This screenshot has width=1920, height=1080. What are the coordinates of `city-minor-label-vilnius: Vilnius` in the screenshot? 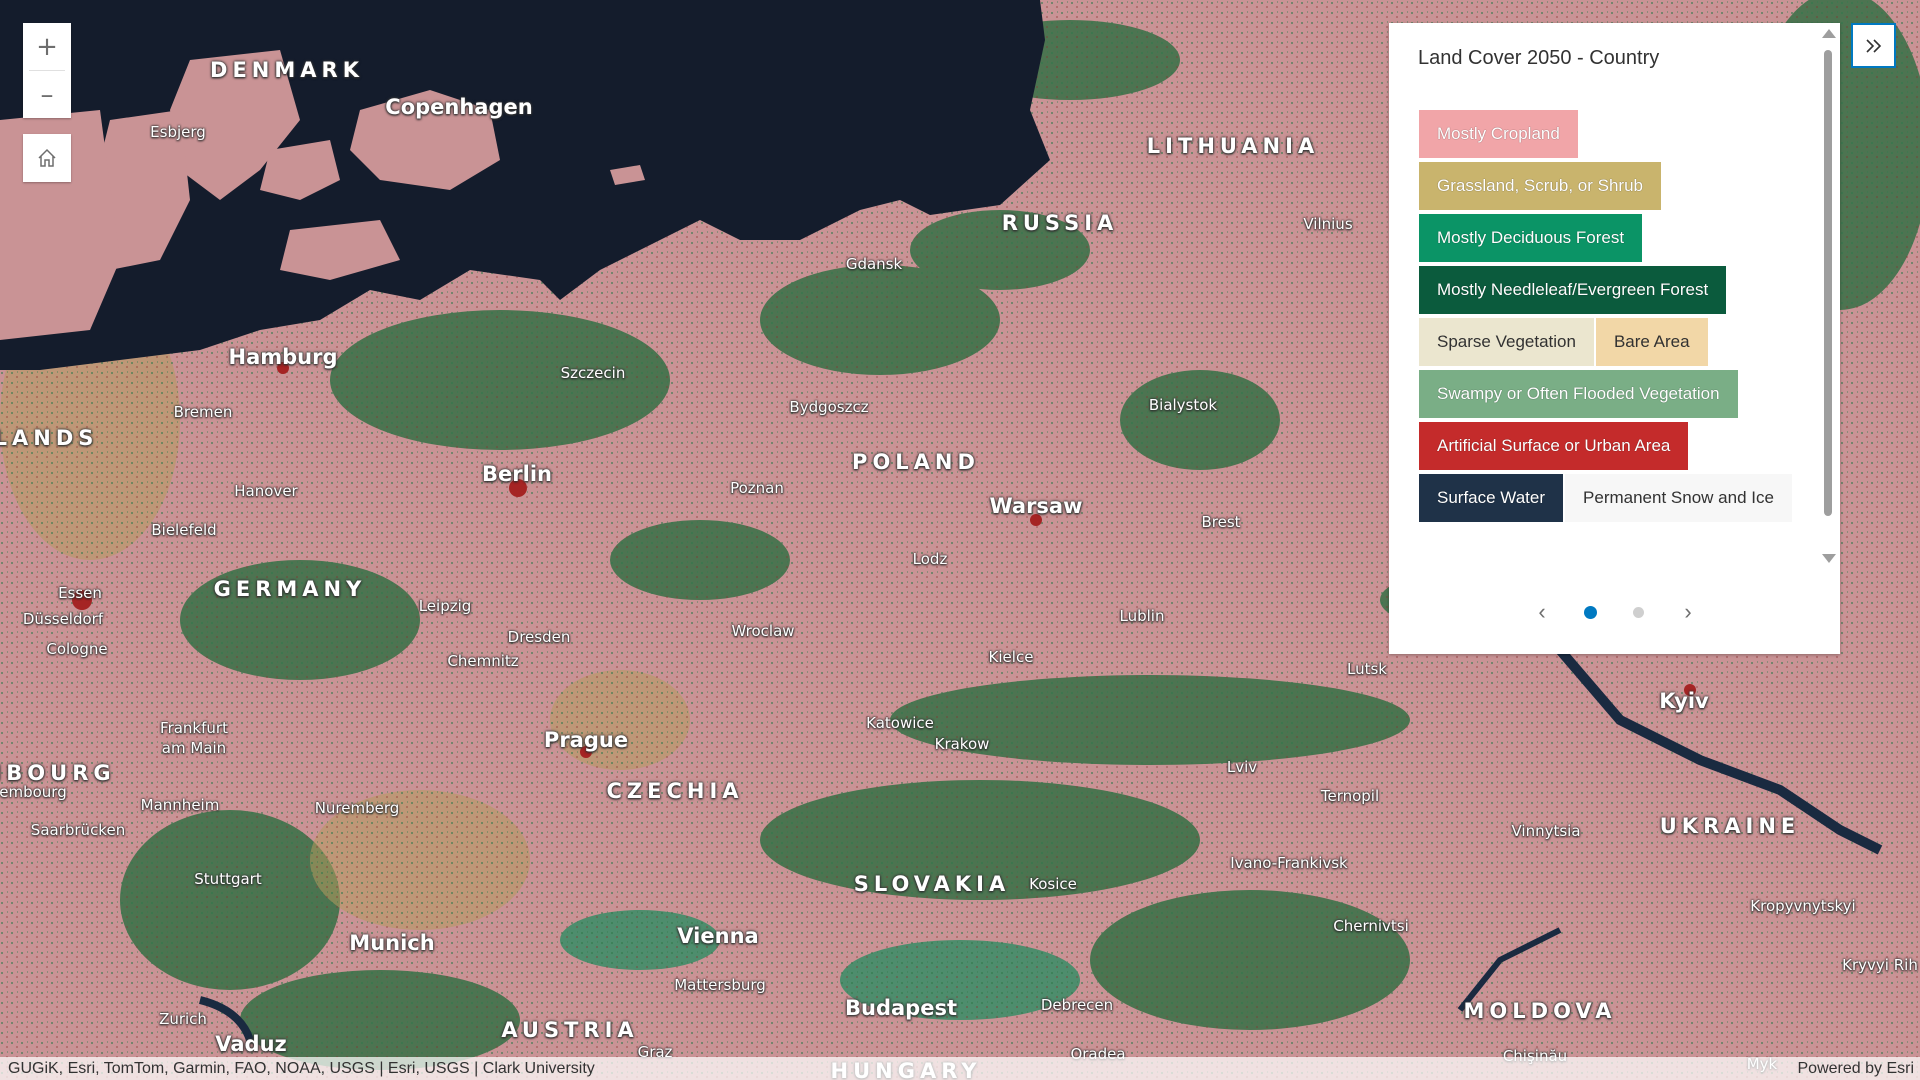 It's located at (1328, 224).